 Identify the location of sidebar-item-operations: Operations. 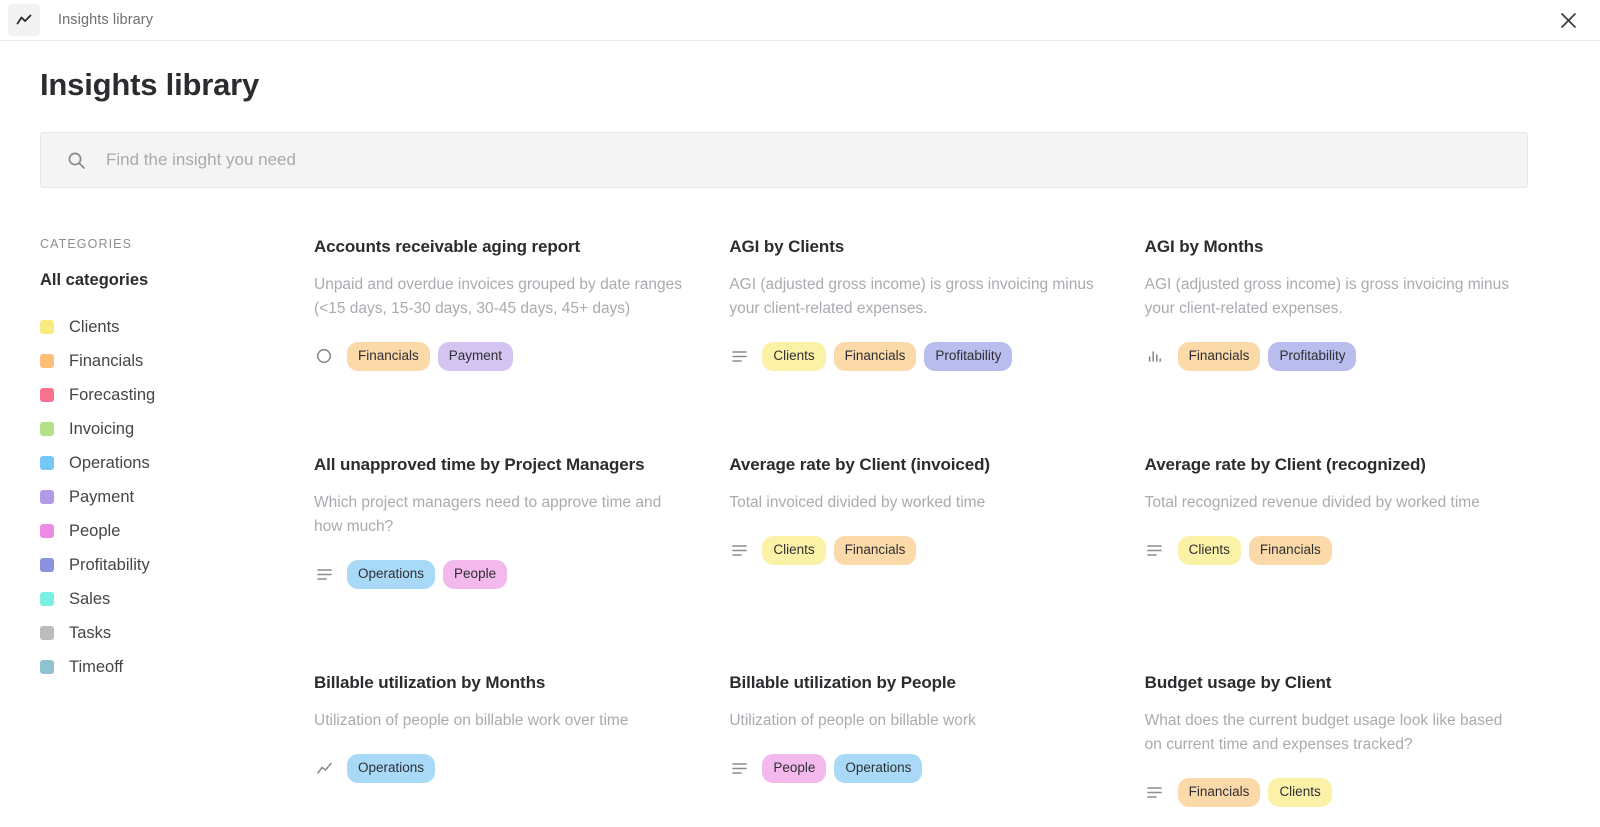
(177, 463).